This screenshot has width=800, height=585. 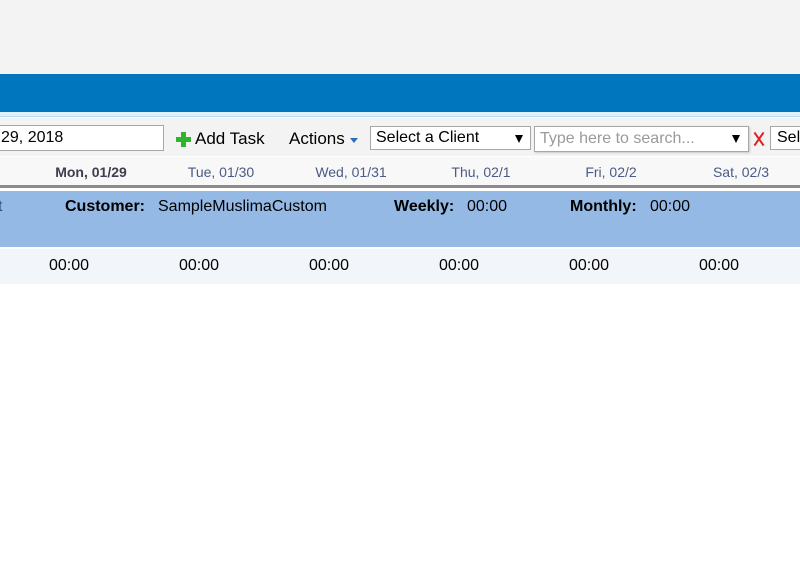 What do you see at coordinates (317, 138) in the screenshot?
I see `actions-label: Actions` at bounding box center [317, 138].